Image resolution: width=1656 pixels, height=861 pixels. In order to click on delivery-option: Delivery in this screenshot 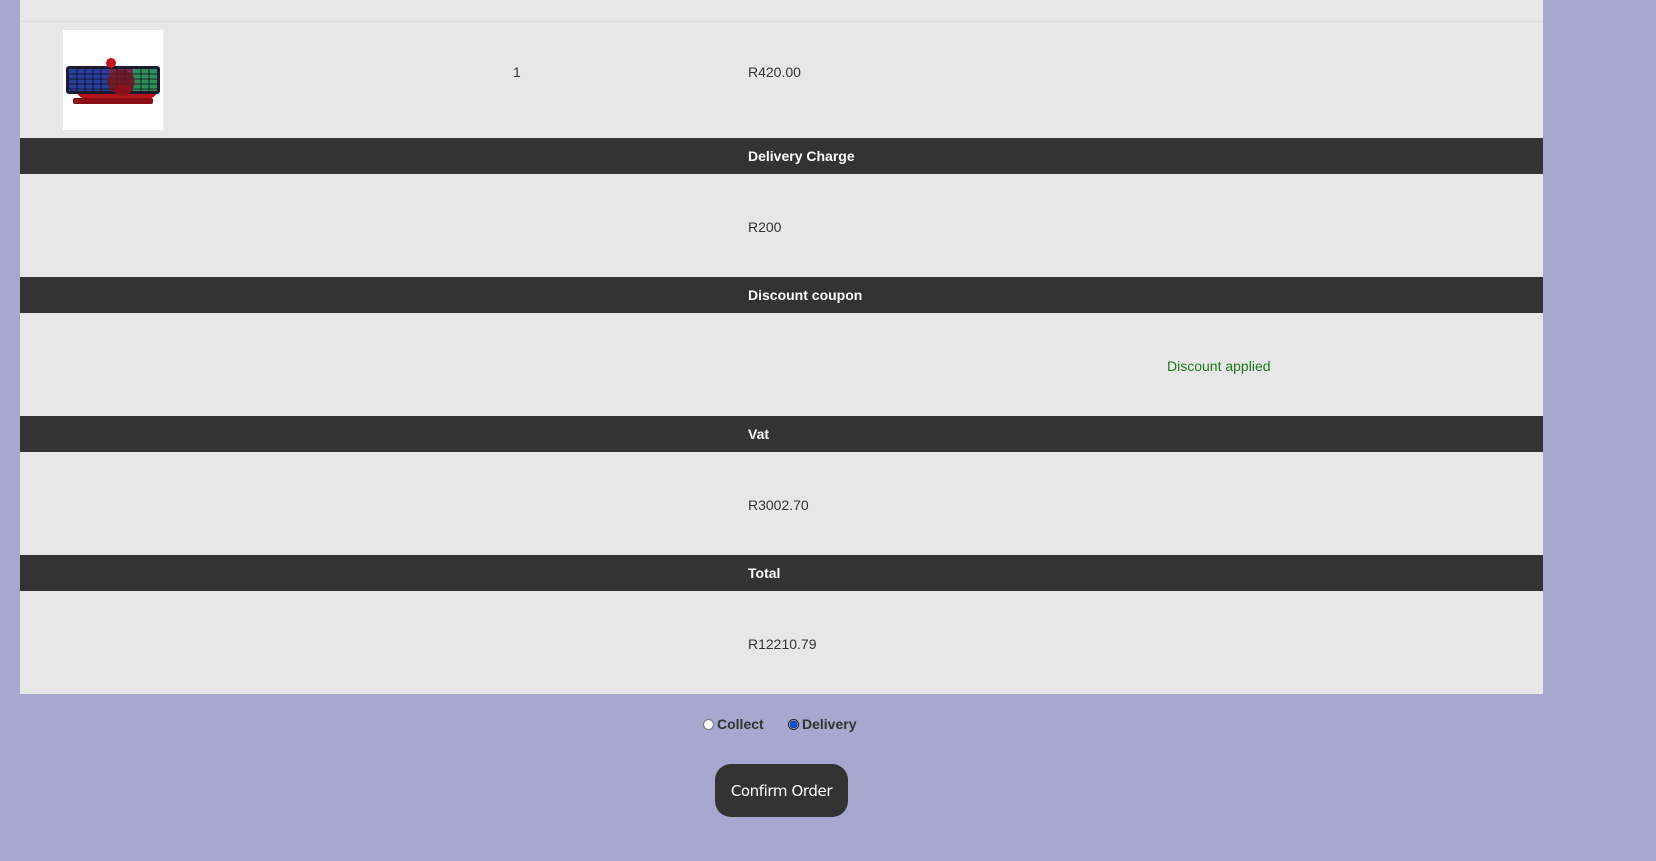, I will do `click(822, 724)`.